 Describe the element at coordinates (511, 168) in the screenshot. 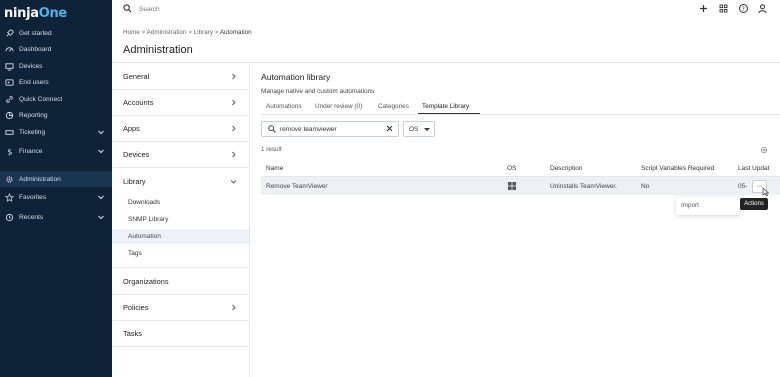

I see `column-header-os: OS` at that location.